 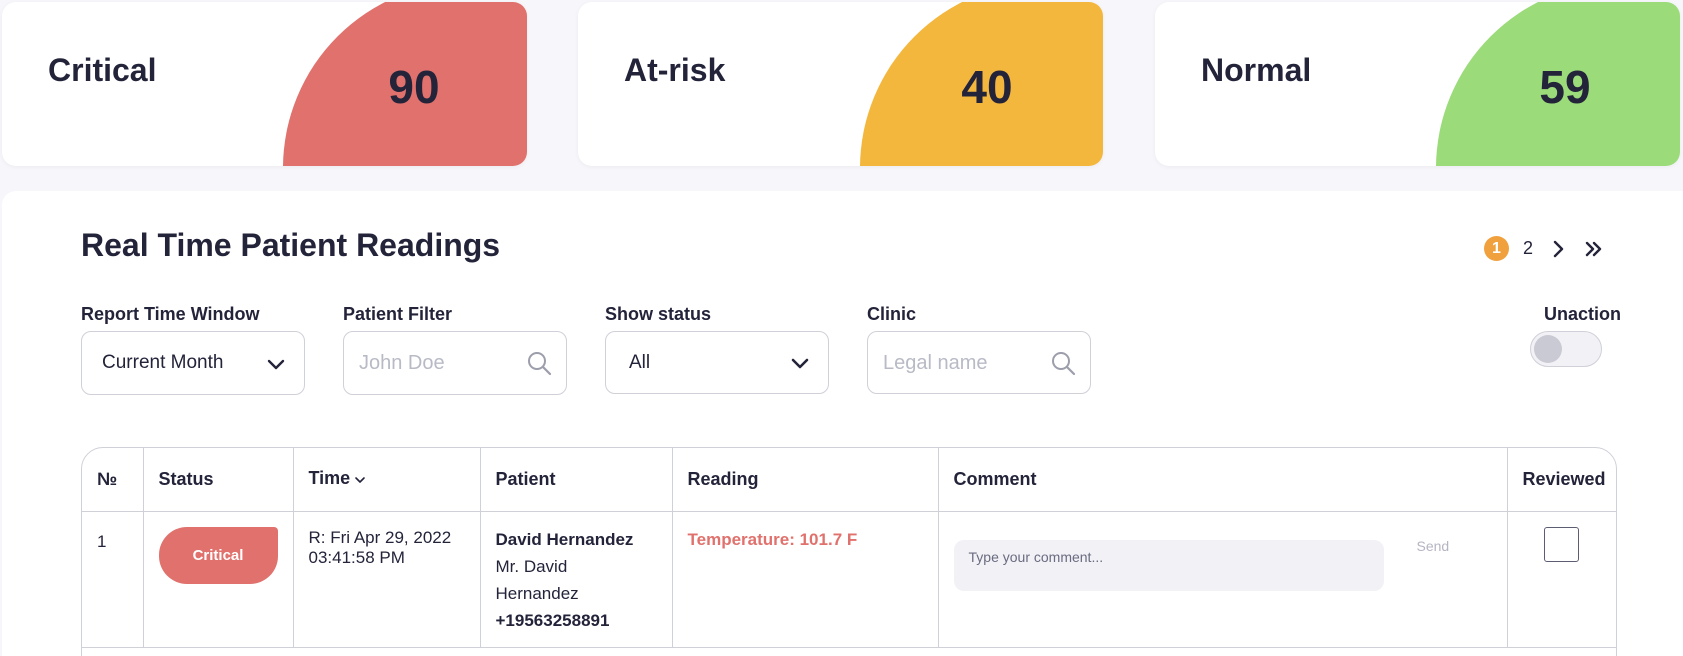 I want to click on column-header-status: Status, so click(x=218, y=480).